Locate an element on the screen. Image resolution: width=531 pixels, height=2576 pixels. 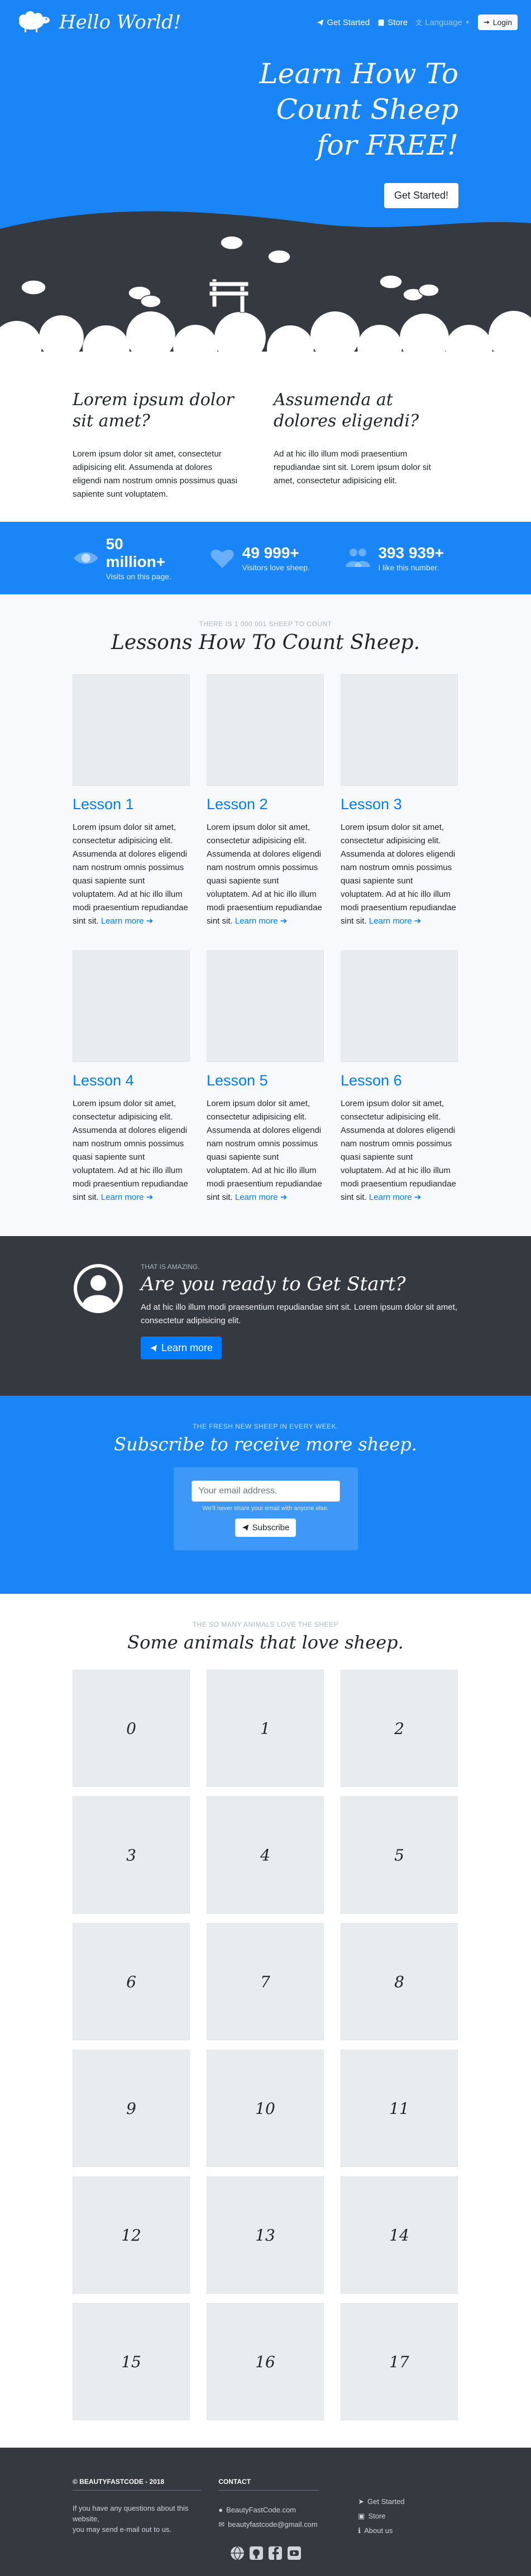
email-input is located at coordinates (265, 1491).